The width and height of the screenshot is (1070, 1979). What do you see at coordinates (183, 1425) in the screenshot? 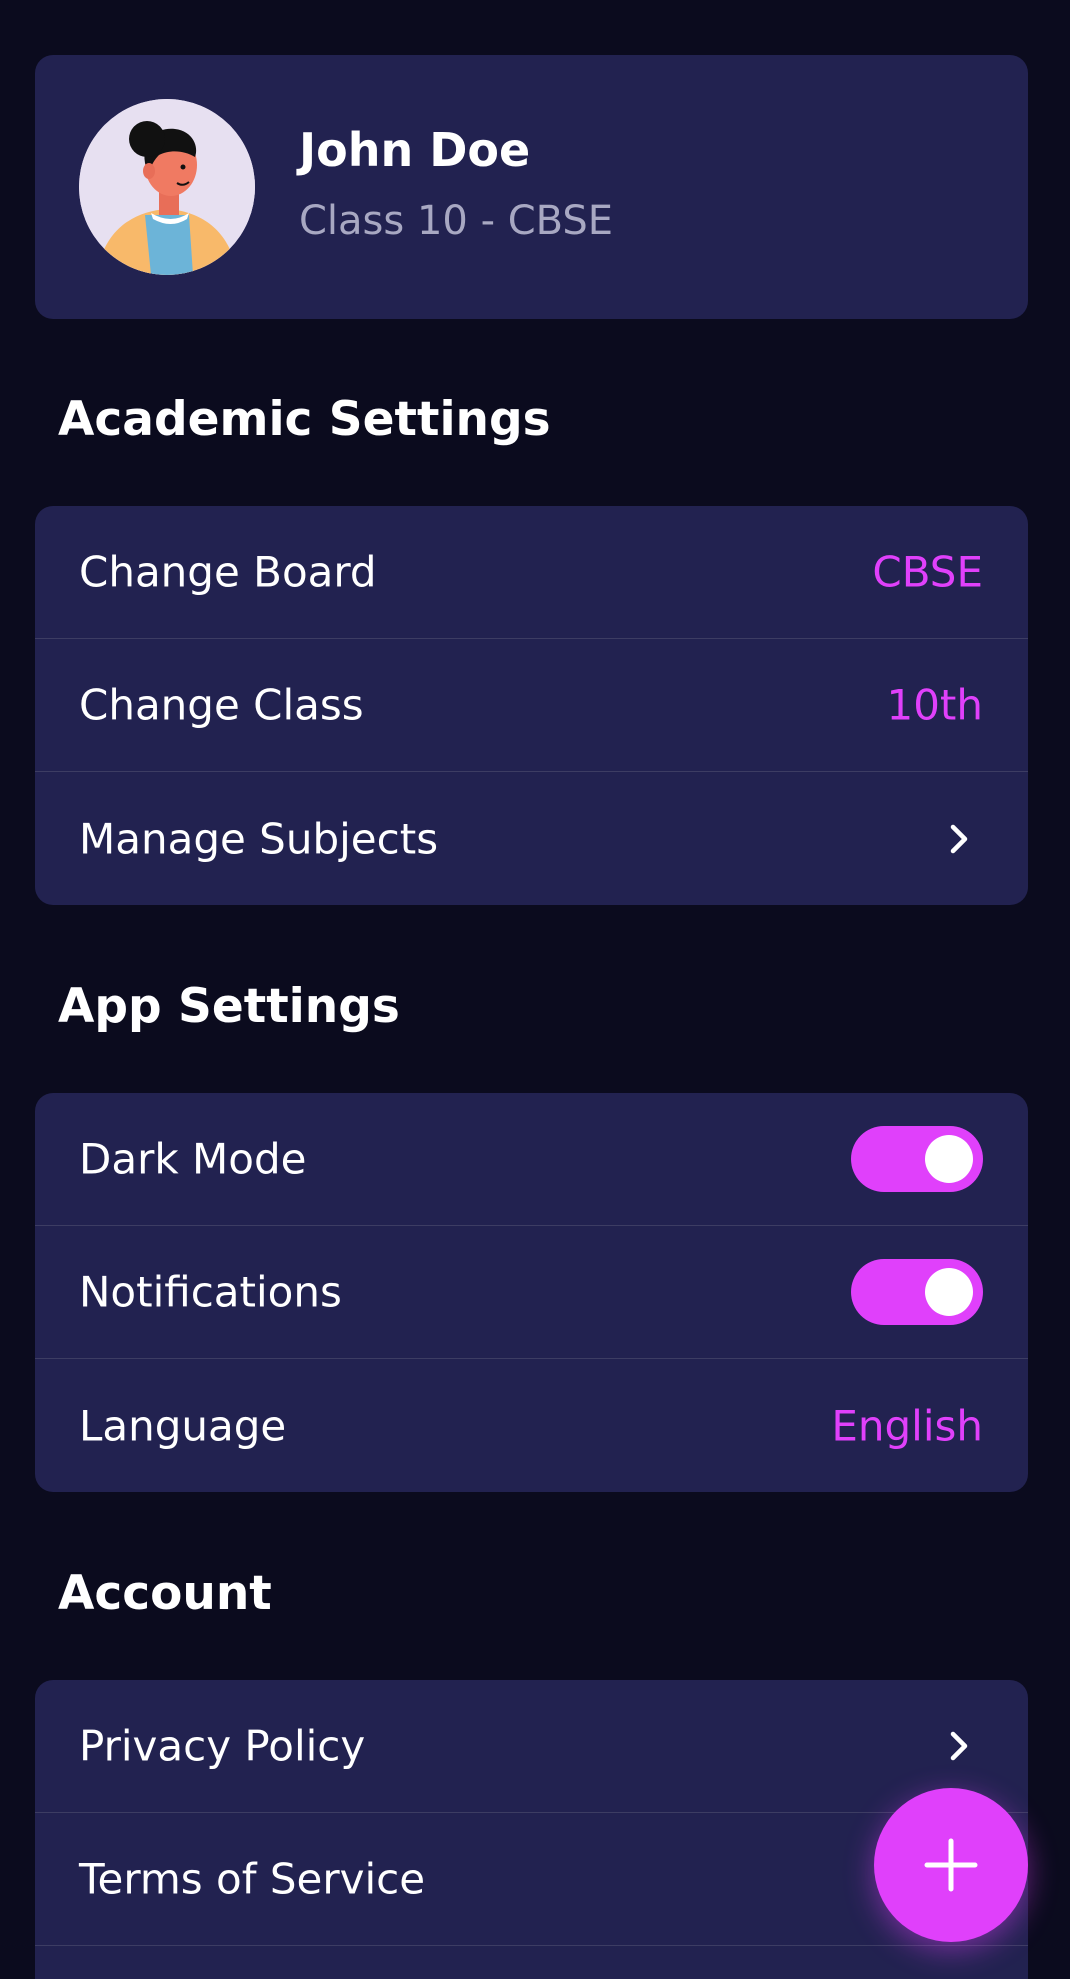
I see `setting-label: Language` at bounding box center [183, 1425].